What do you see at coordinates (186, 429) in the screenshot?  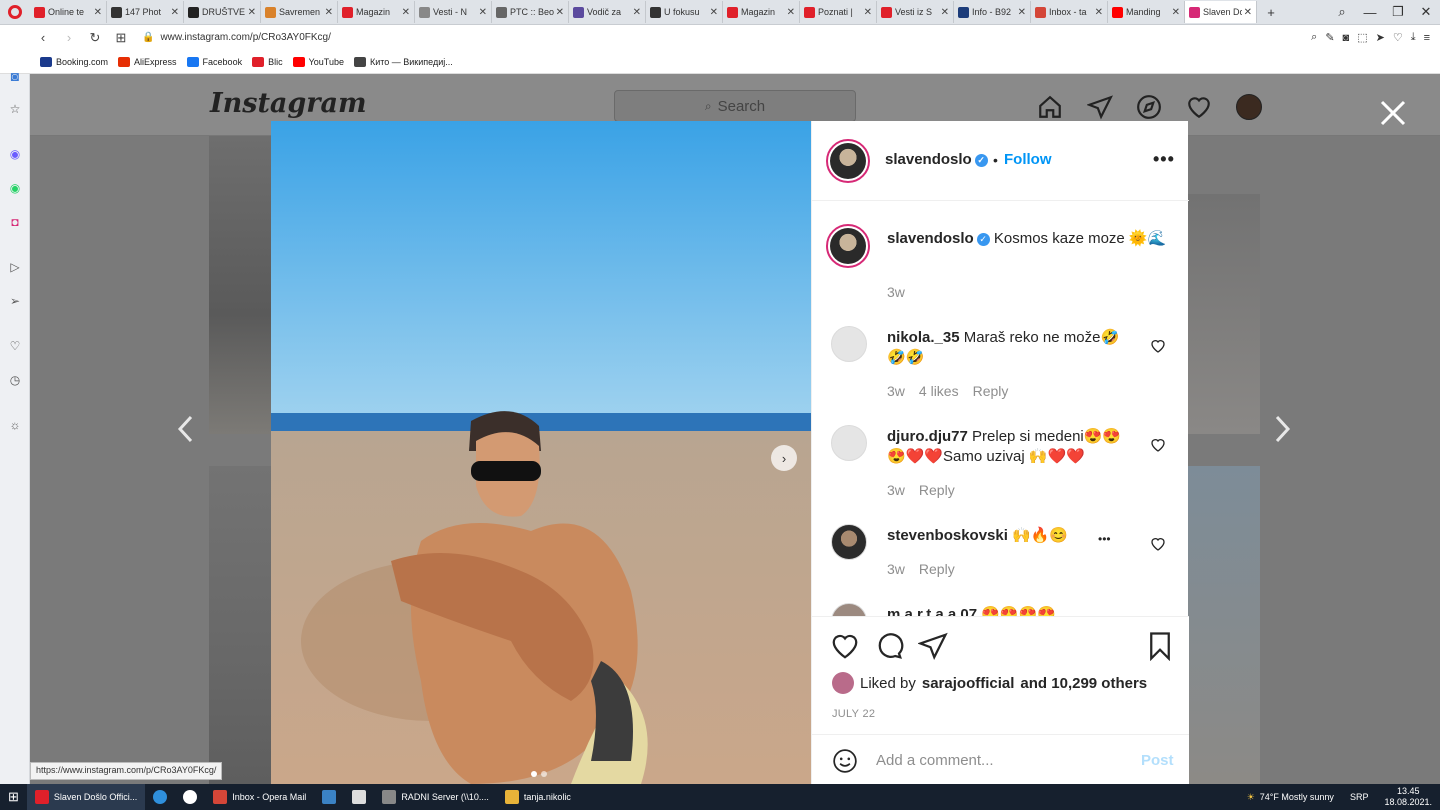 I see `previous-post-arrow-icon` at bounding box center [186, 429].